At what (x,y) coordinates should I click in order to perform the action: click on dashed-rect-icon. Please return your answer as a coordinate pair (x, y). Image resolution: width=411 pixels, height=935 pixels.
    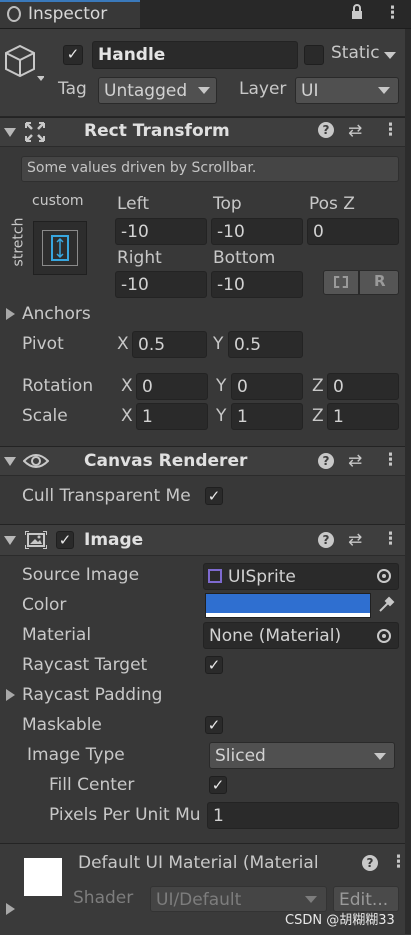
    Looking at the image, I should click on (341, 282).